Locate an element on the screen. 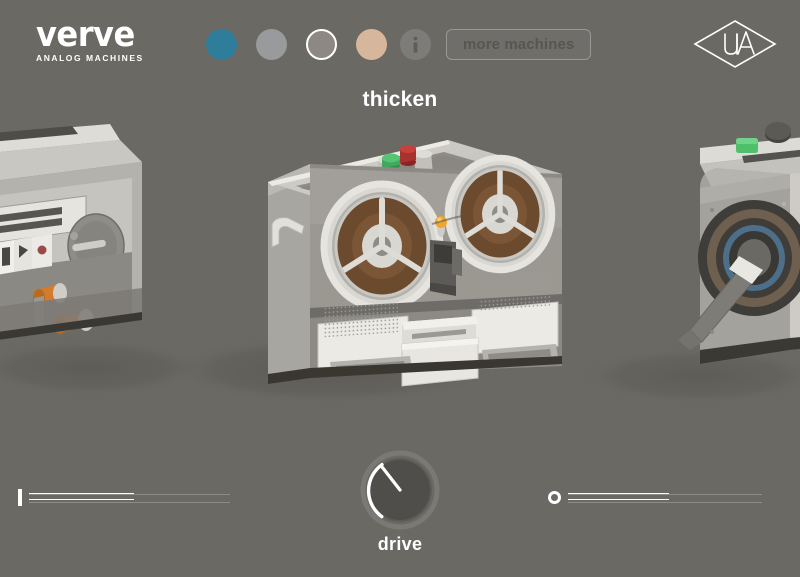 Image resolution: width=800 pixels, height=577 pixels. machine-left is located at coordinates (71, 232).